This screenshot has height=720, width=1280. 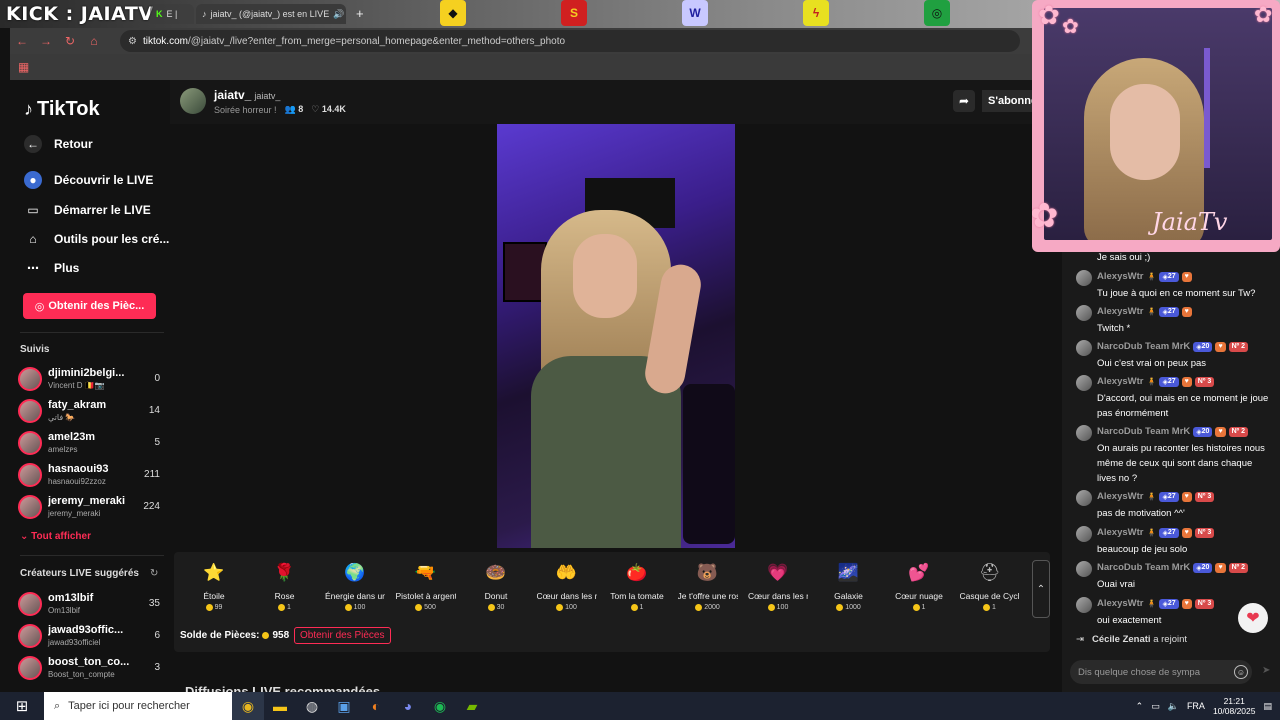 What do you see at coordinates (360, 13) in the screenshot?
I see `new-tab-button: +` at bounding box center [360, 13].